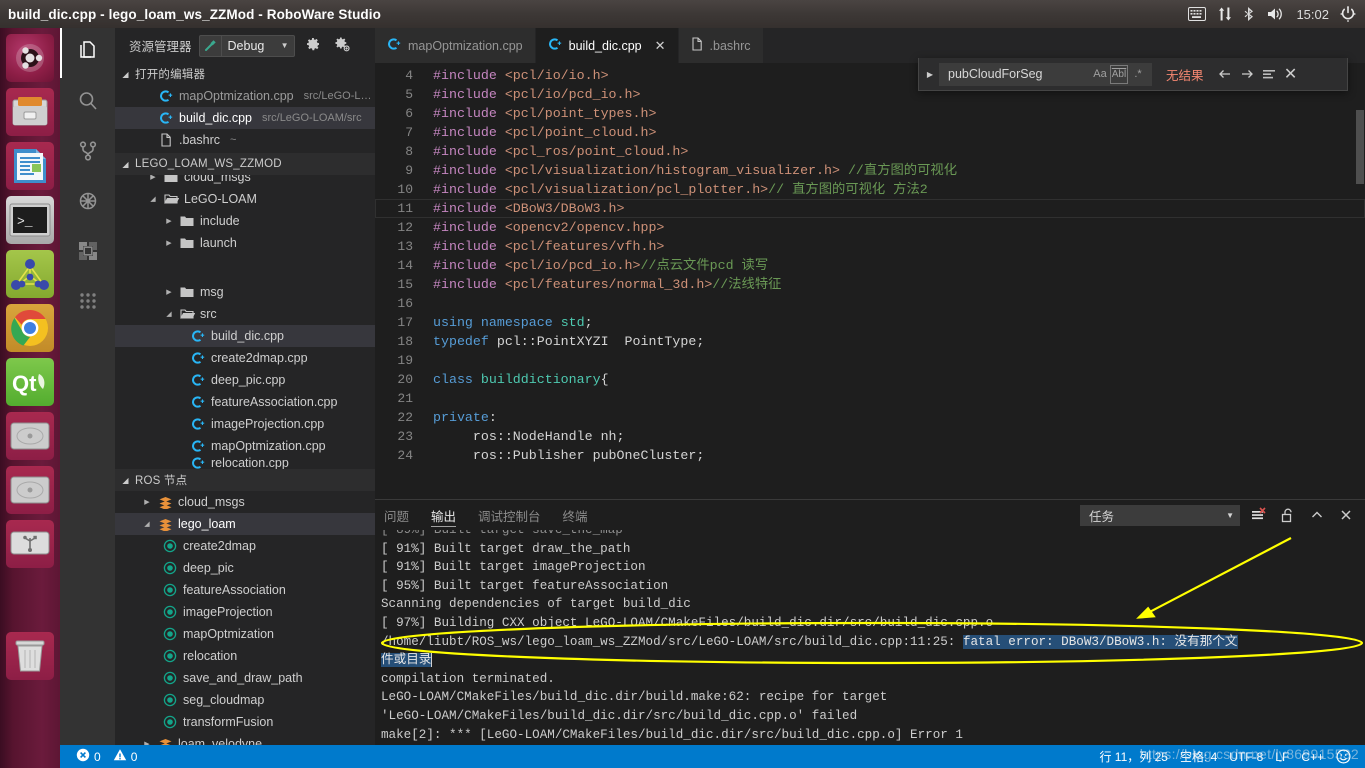  What do you see at coordinates (30, 166) in the screenshot?
I see `launcher-item-libreoffice-writer` at bounding box center [30, 166].